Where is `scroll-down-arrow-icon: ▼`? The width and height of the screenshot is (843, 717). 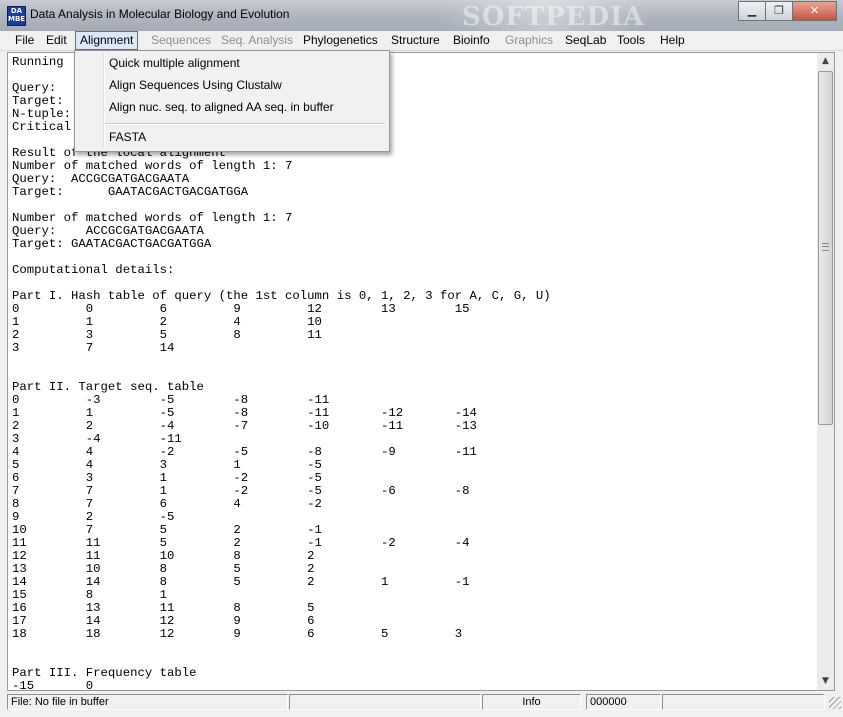 scroll-down-arrow-icon: ▼ is located at coordinates (825, 681).